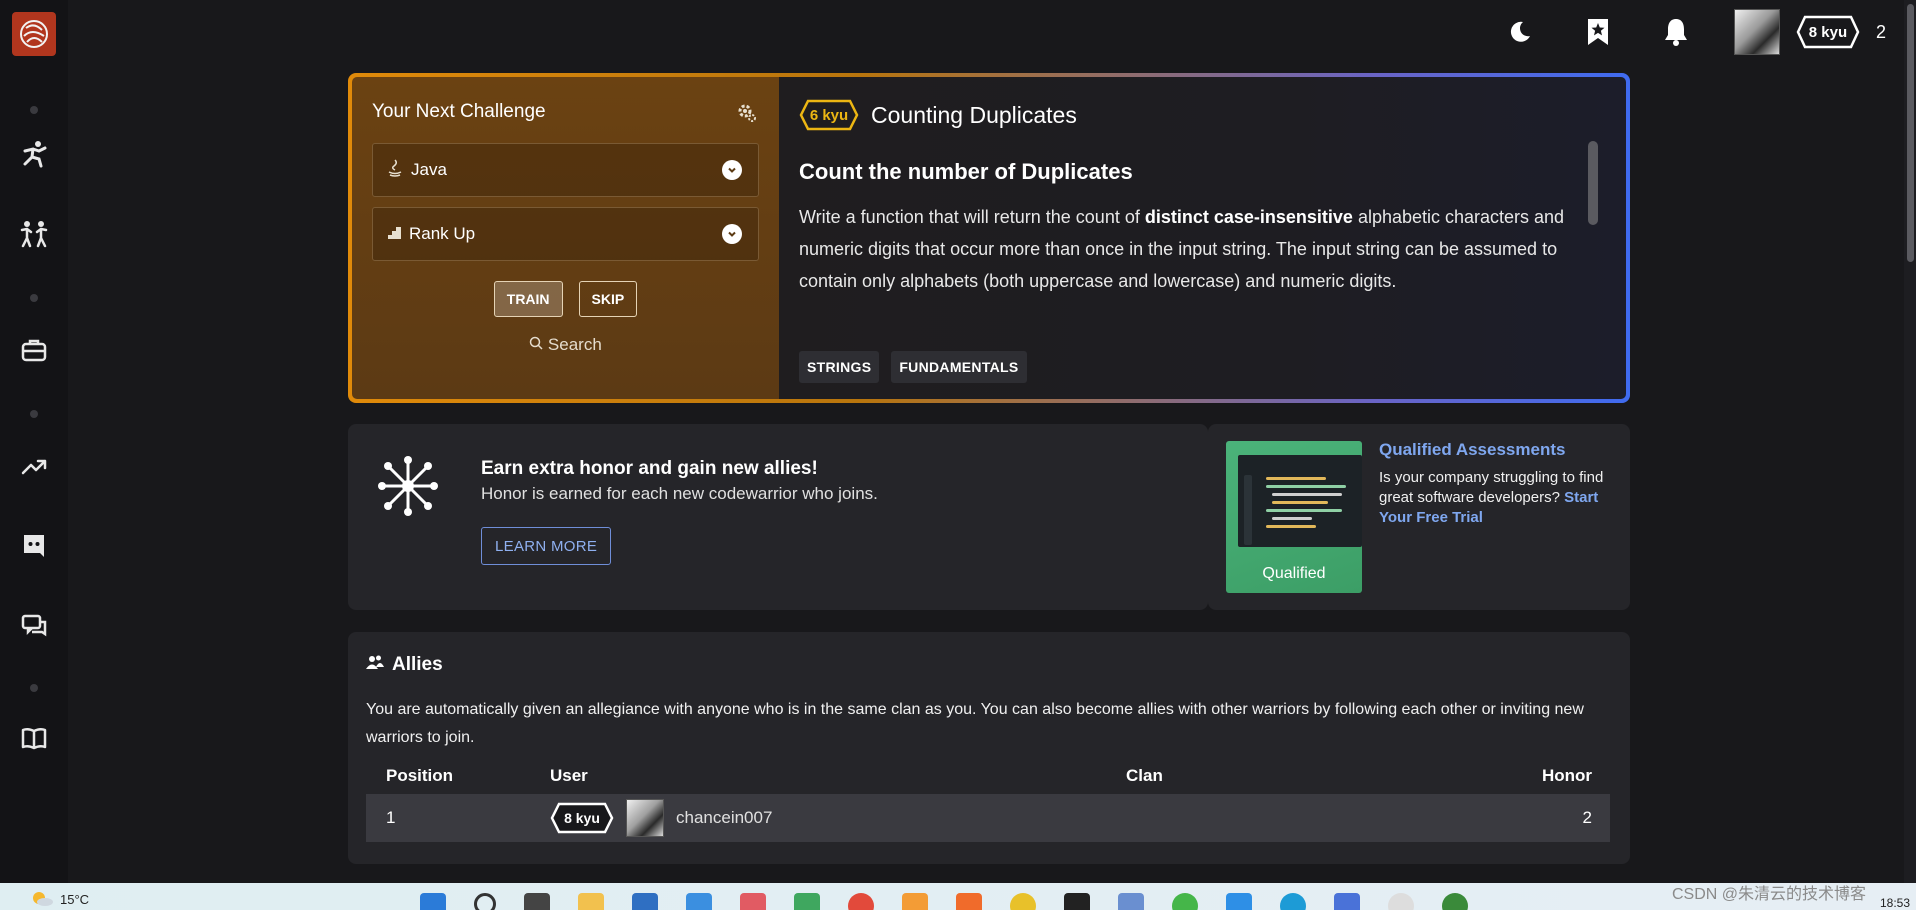 The image size is (1916, 910). I want to click on users-icon, so click(375, 665).